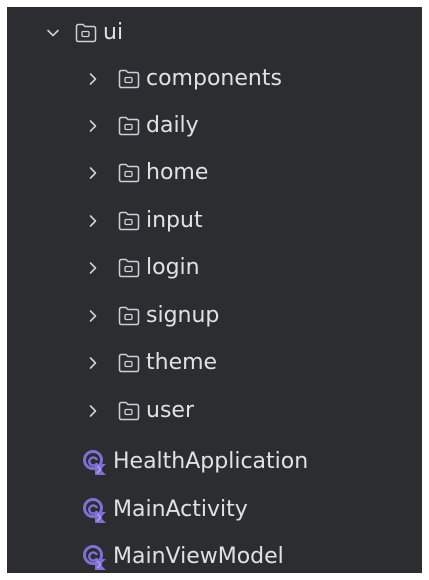 The width and height of the screenshot is (429, 580). What do you see at coordinates (53, 33) in the screenshot?
I see `chevron-down-icon` at bounding box center [53, 33].